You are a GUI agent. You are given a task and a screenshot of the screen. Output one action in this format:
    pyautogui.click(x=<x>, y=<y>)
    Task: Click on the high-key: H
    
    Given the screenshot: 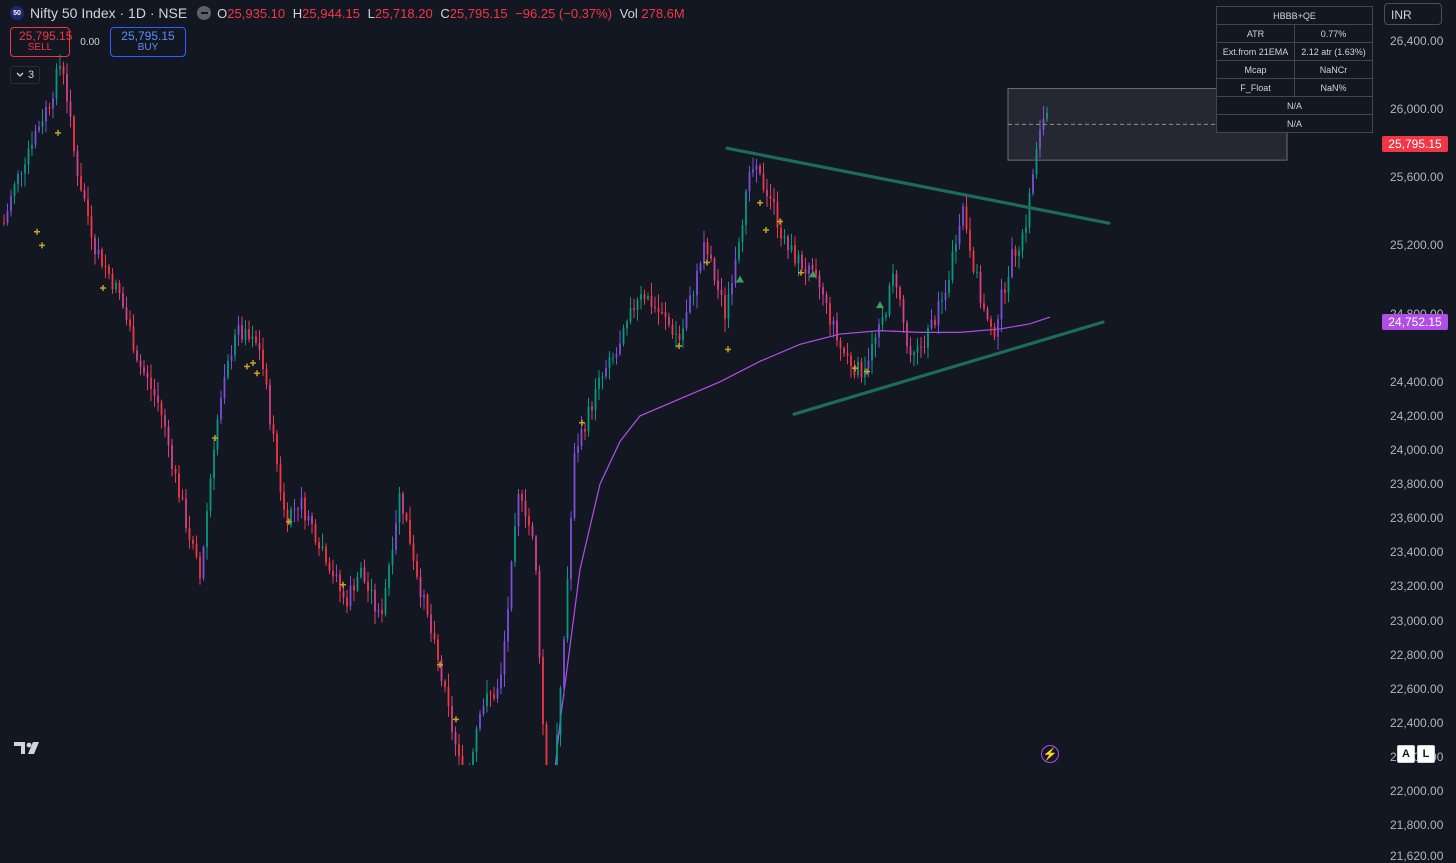 What is the action you would take?
    pyautogui.click(x=297, y=13)
    